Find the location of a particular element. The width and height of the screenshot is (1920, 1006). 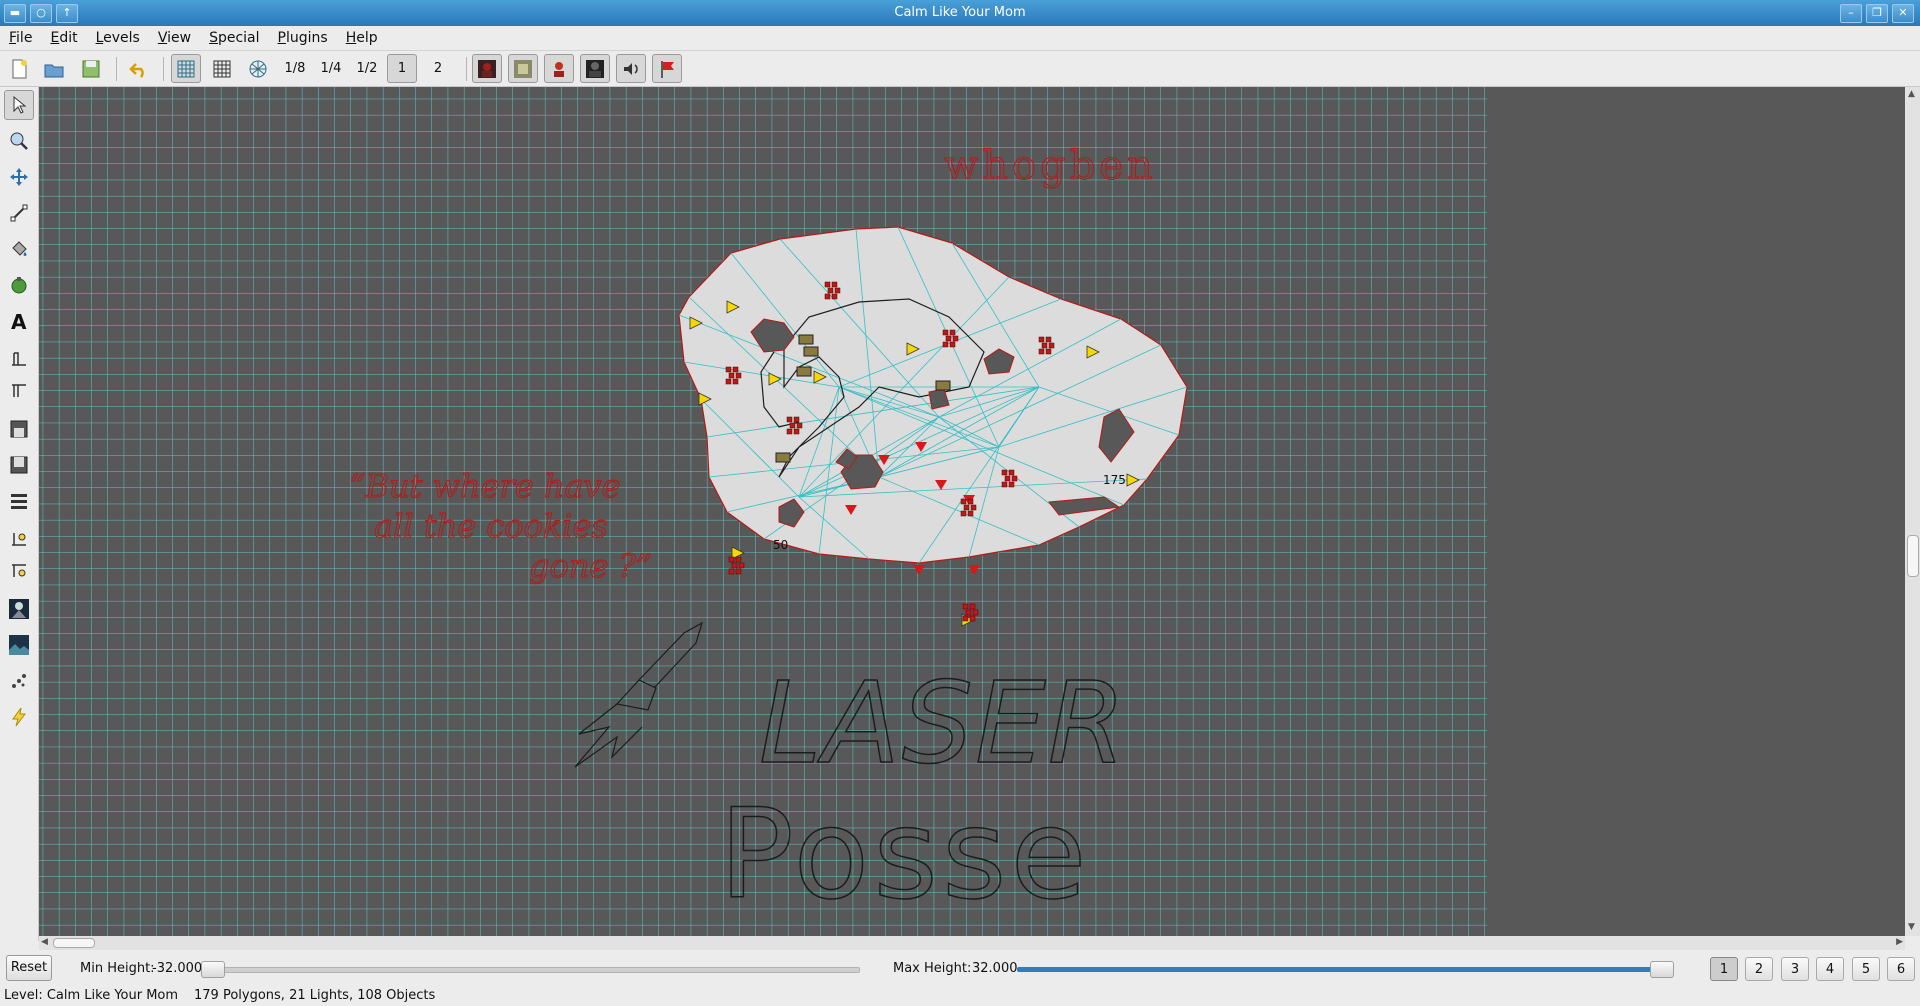

pan-tool is located at coordinates (19, 177).